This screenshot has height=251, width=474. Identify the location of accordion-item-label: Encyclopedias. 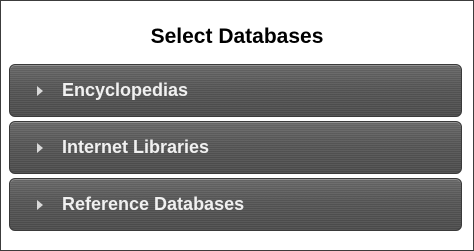
(125, 90).